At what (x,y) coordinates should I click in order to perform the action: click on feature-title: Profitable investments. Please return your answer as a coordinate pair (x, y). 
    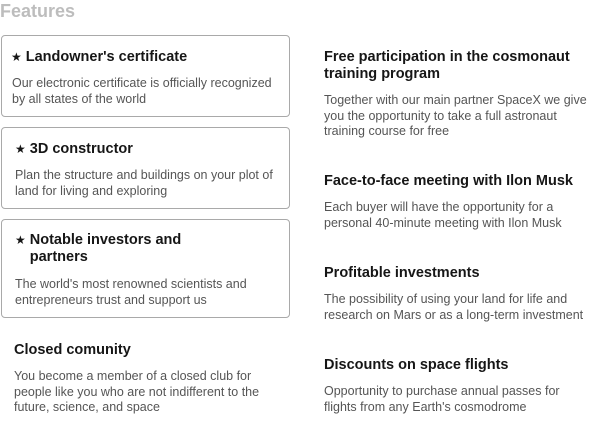
    Looking at the image, I should click on (402, 273).